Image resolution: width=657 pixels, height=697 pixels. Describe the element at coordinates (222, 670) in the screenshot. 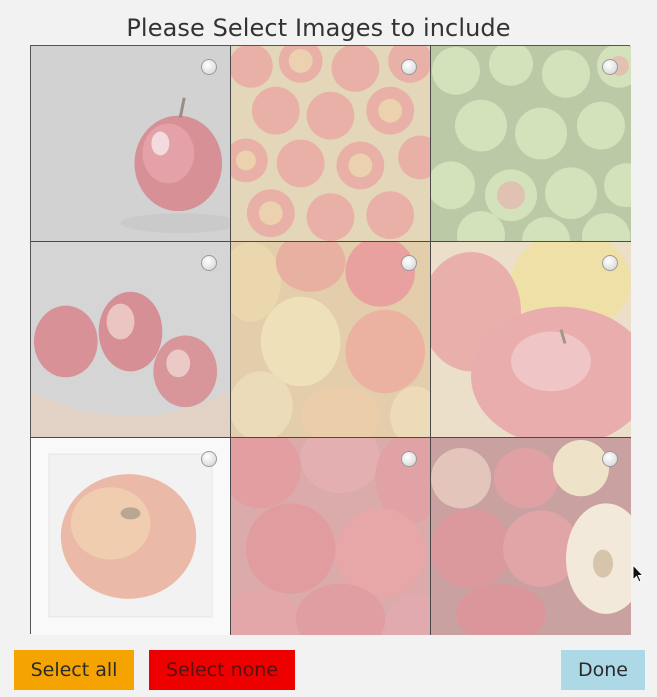

I see `select-none-button: Select none` at that location.